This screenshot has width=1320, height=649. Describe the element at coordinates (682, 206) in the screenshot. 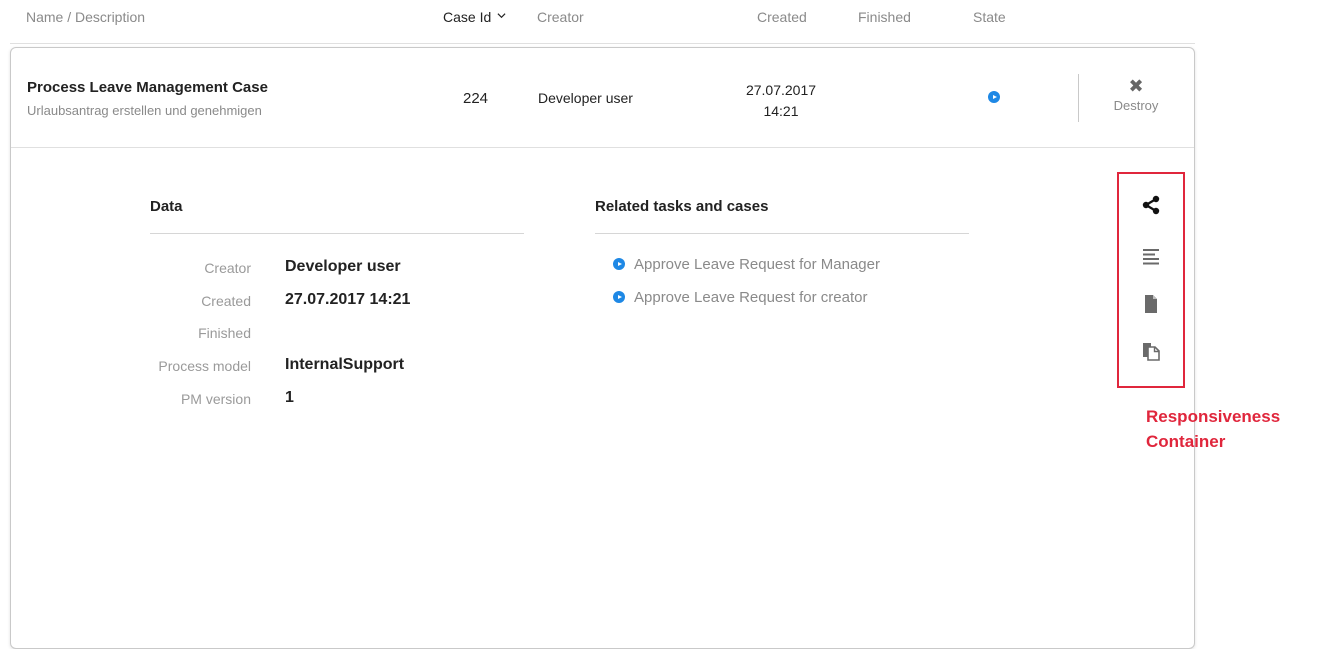

I see `related-section-title: Related tasks and cases` at that location.